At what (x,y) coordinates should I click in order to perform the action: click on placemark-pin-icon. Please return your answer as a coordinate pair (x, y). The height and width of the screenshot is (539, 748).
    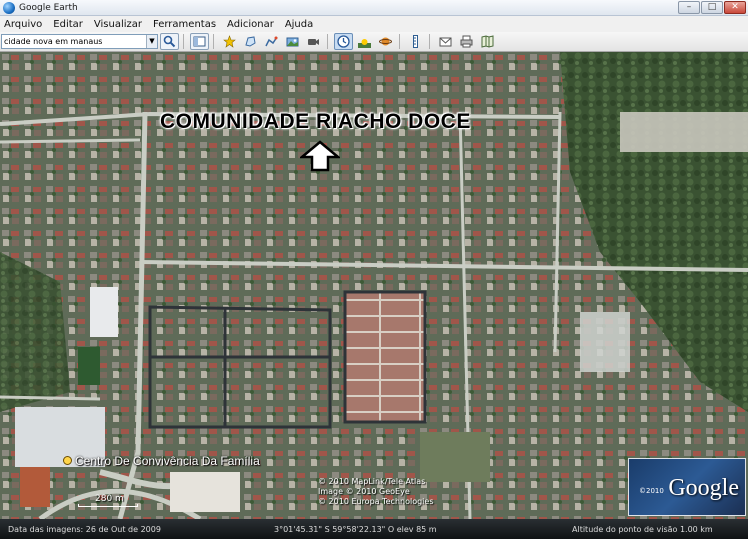
    Looking at the image, I should click on (67, 460).